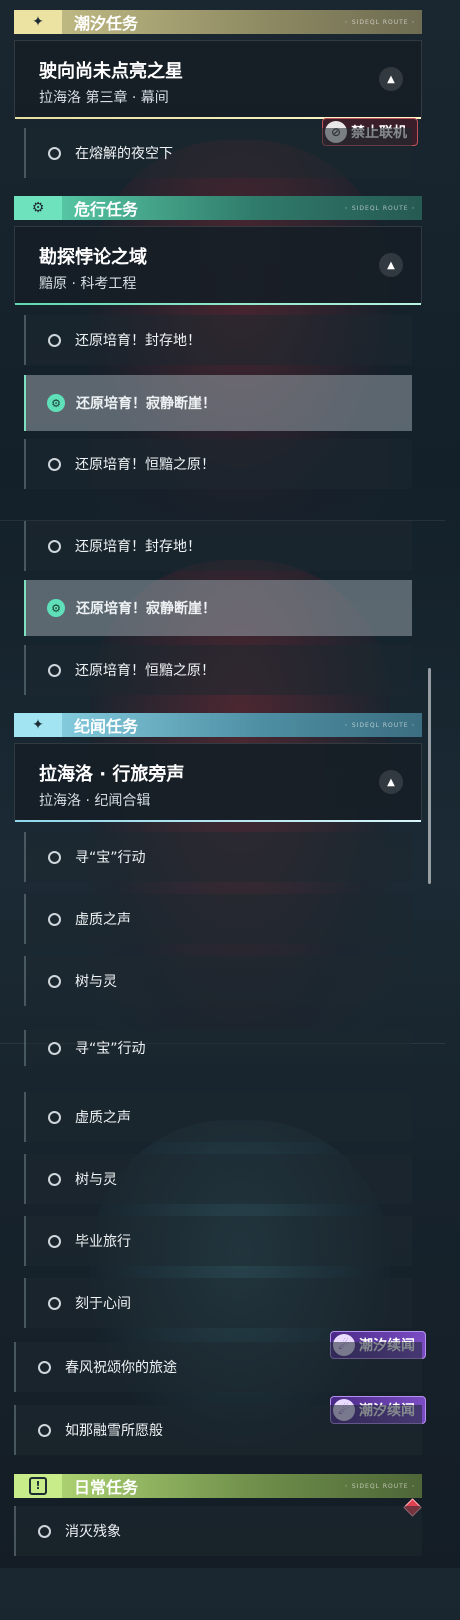 The height and width of the screenshot is (1620, 460). I want to click on quest-row: 如那融雪所愿般, so click(218, 1430).